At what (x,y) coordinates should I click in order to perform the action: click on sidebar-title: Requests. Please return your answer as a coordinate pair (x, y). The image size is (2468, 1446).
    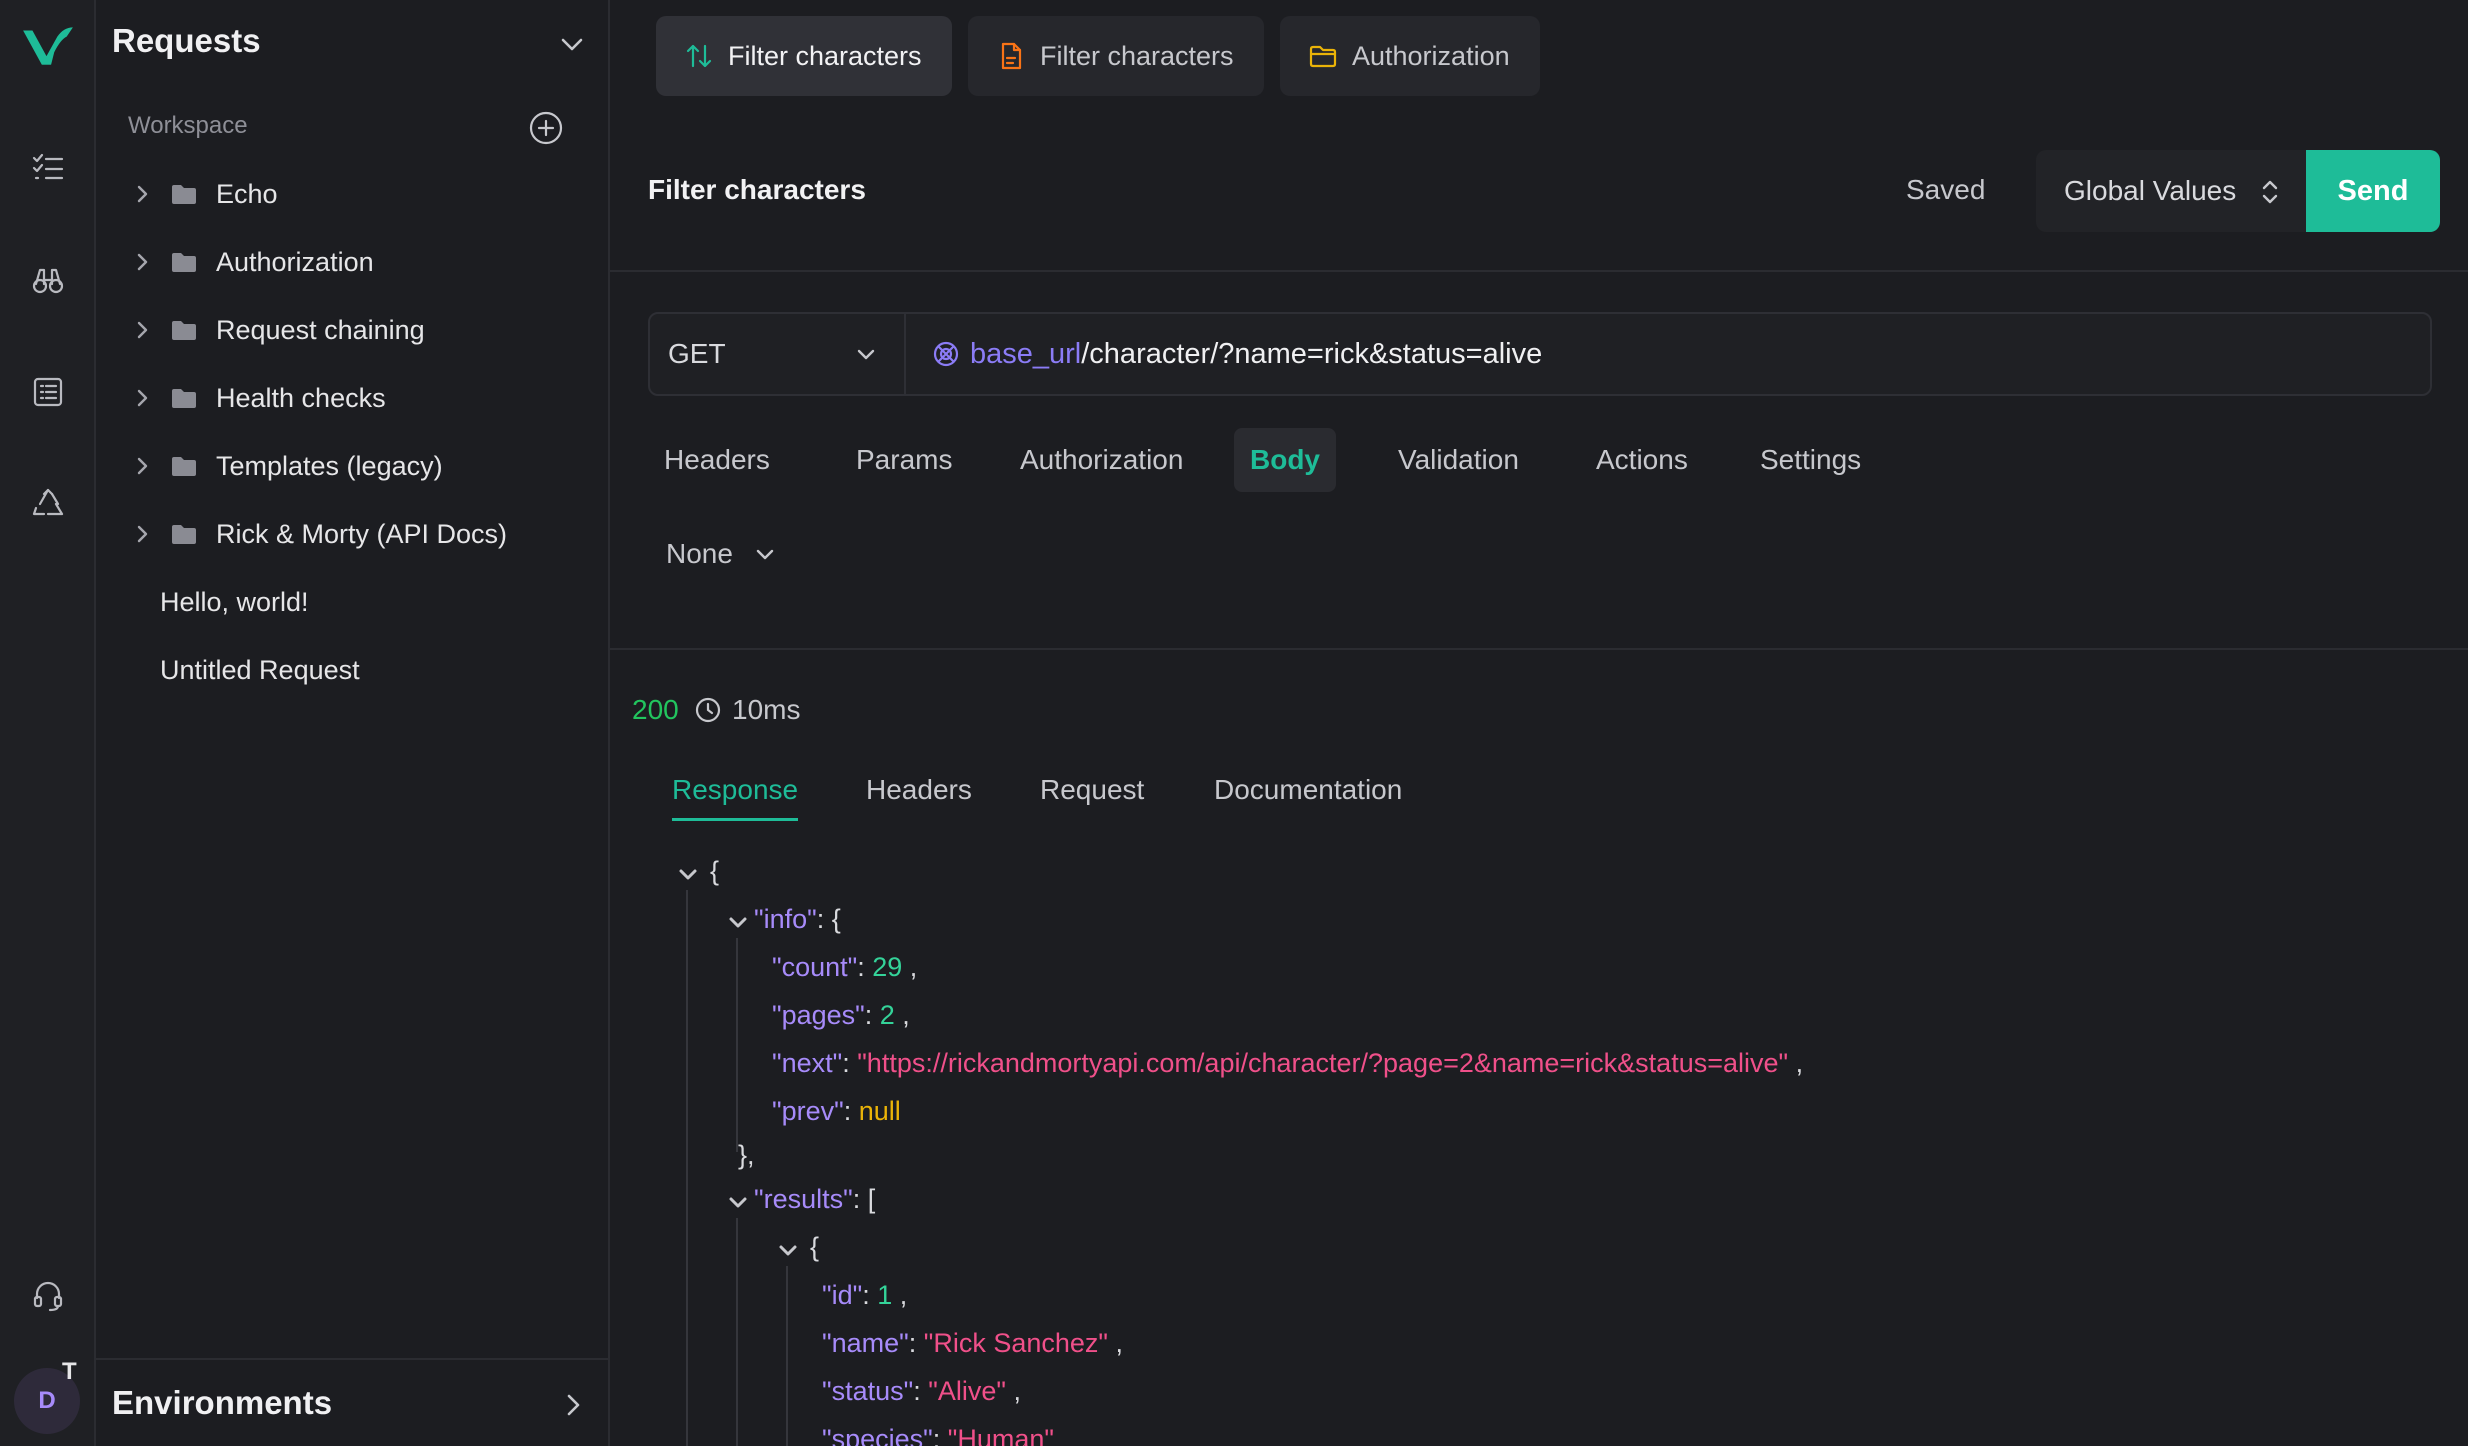
    Looking at the image, I should click on (186, 40).